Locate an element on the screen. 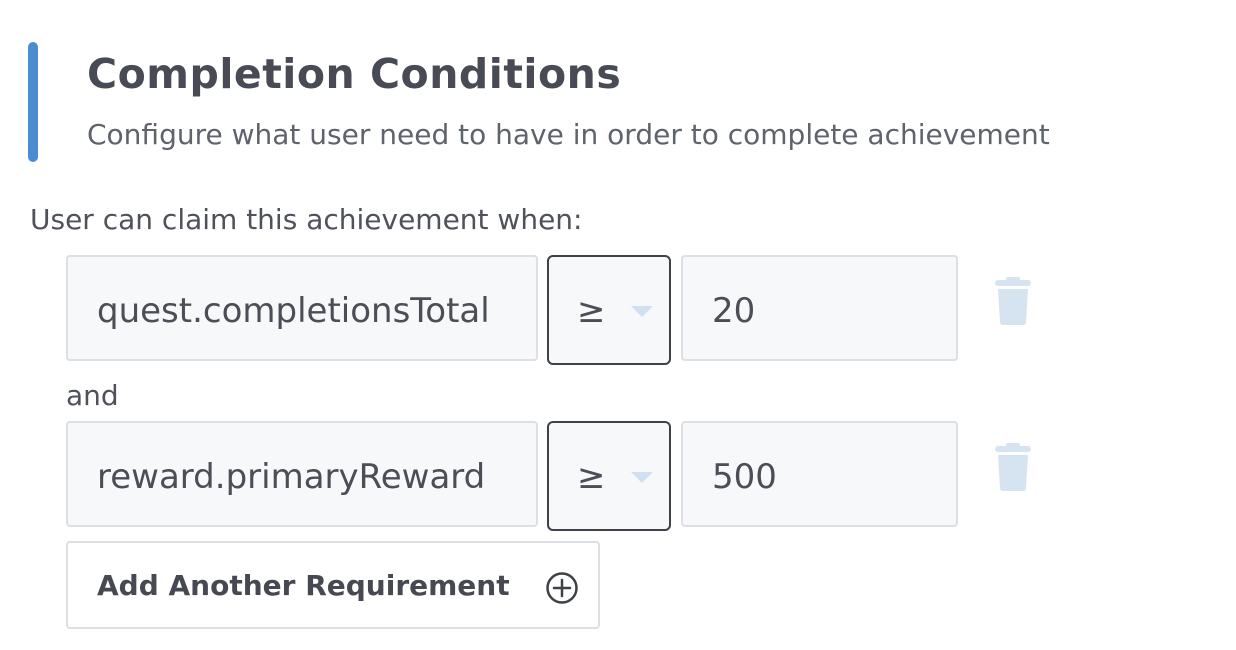  condition-value-input: 20 is located at coordinates (819, 308).